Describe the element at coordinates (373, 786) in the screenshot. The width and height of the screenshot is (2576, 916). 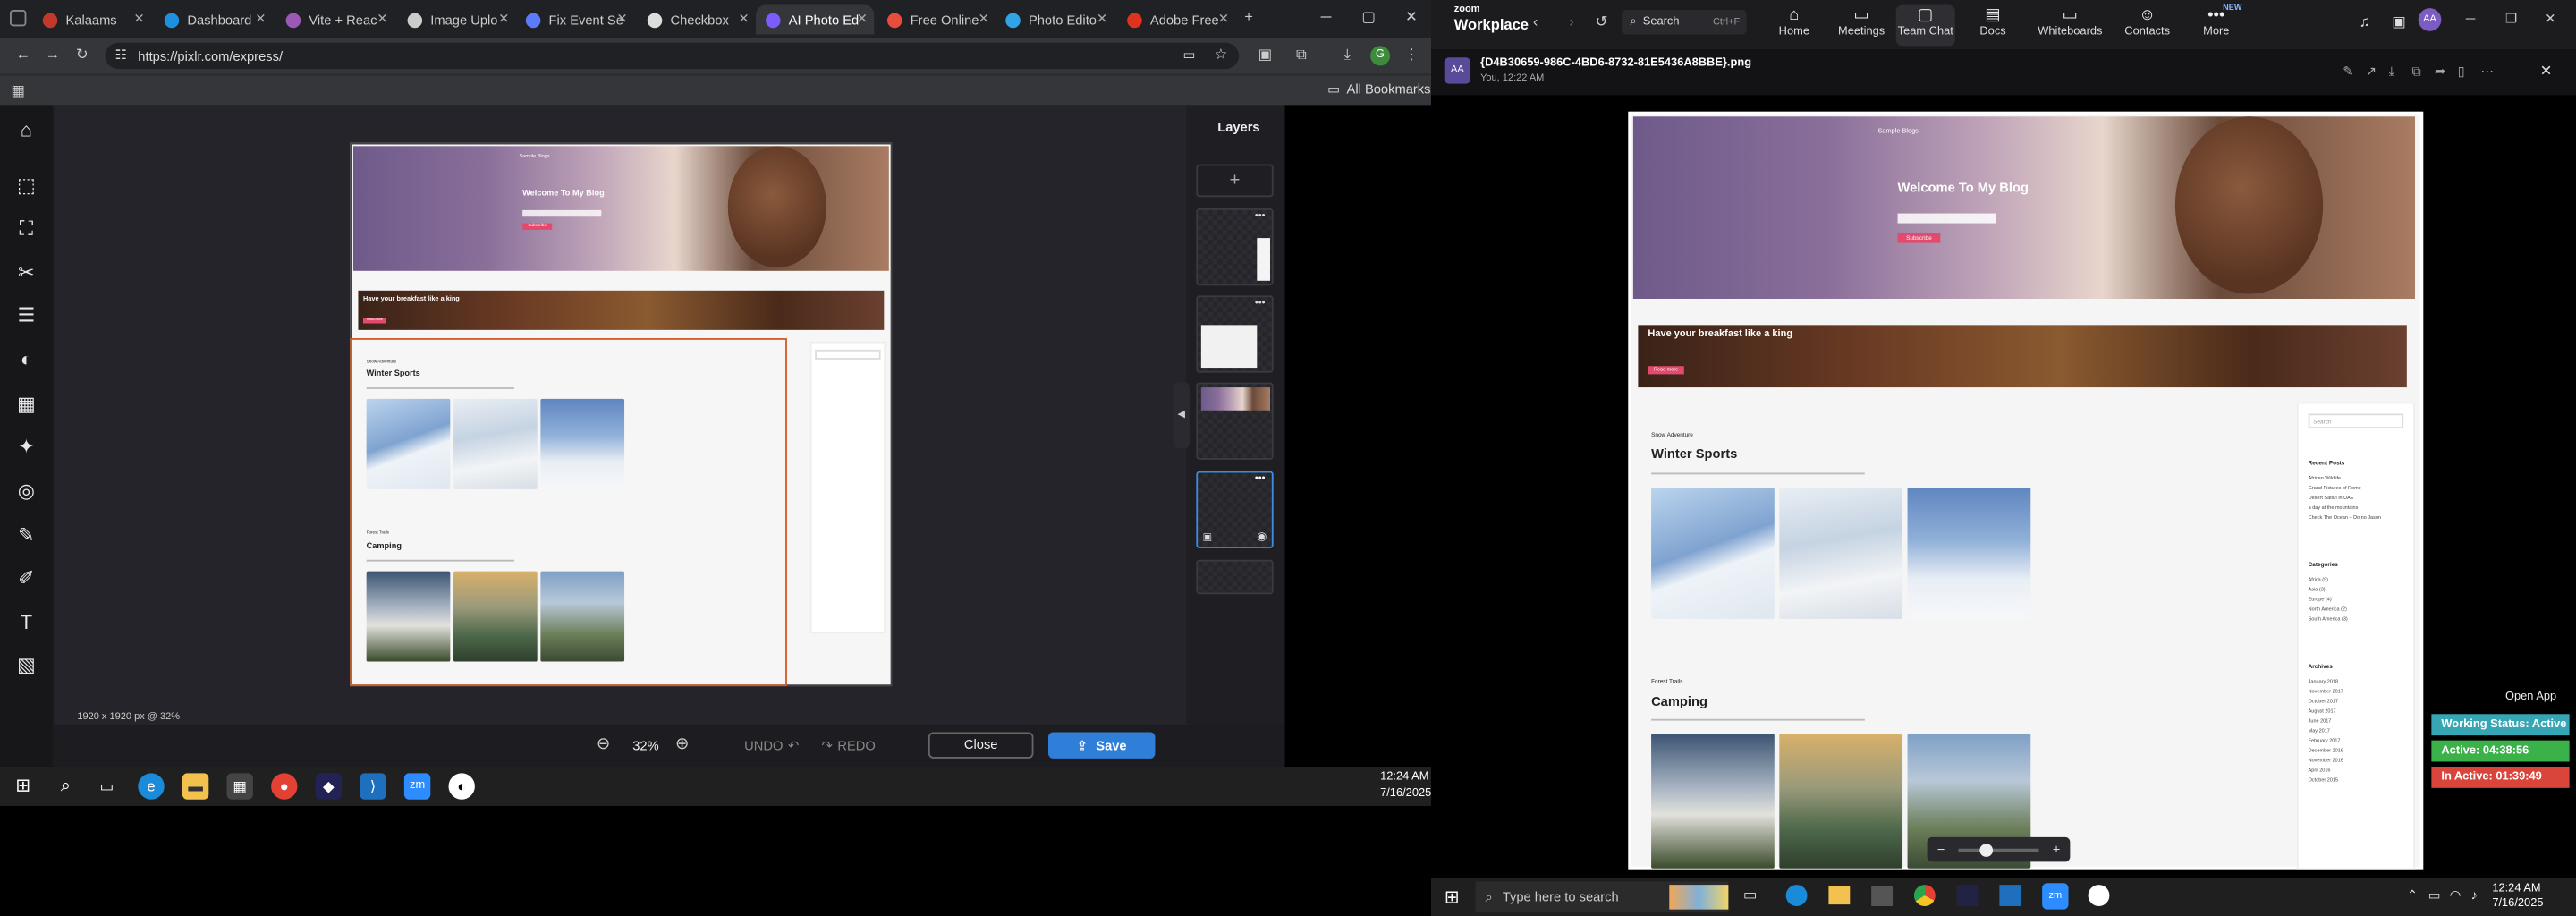
I see `vscode-icon: ⟩` at that location.